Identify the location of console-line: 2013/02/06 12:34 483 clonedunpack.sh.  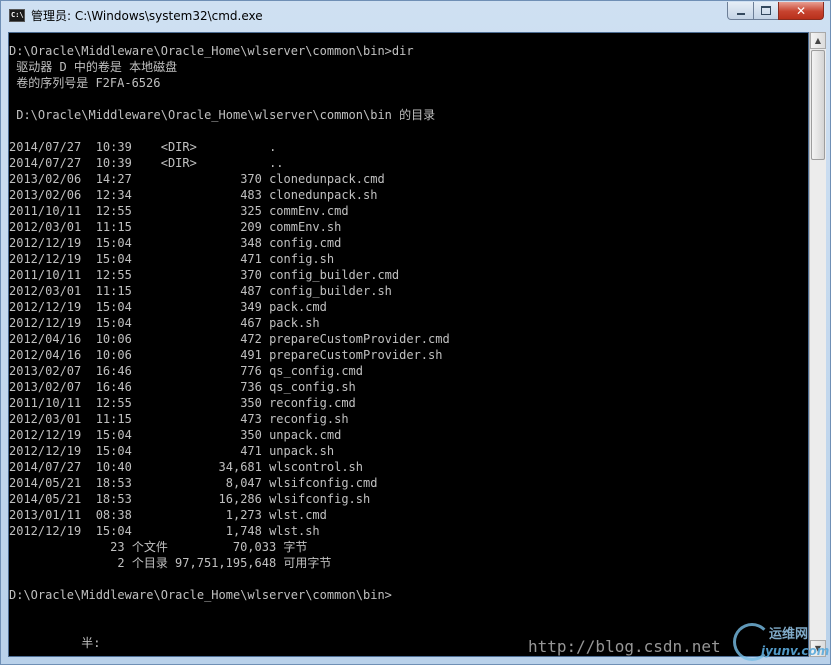
(193, 195).